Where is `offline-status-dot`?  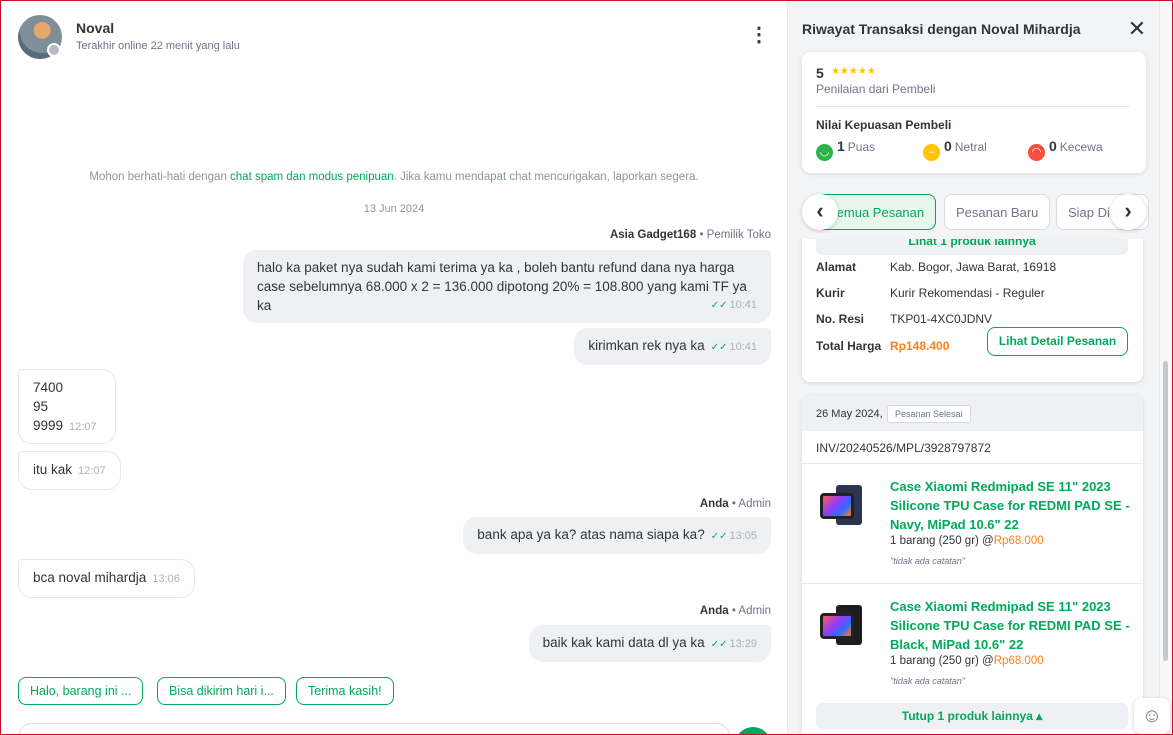 offline-status-dot is located at coordinates (54, 50).